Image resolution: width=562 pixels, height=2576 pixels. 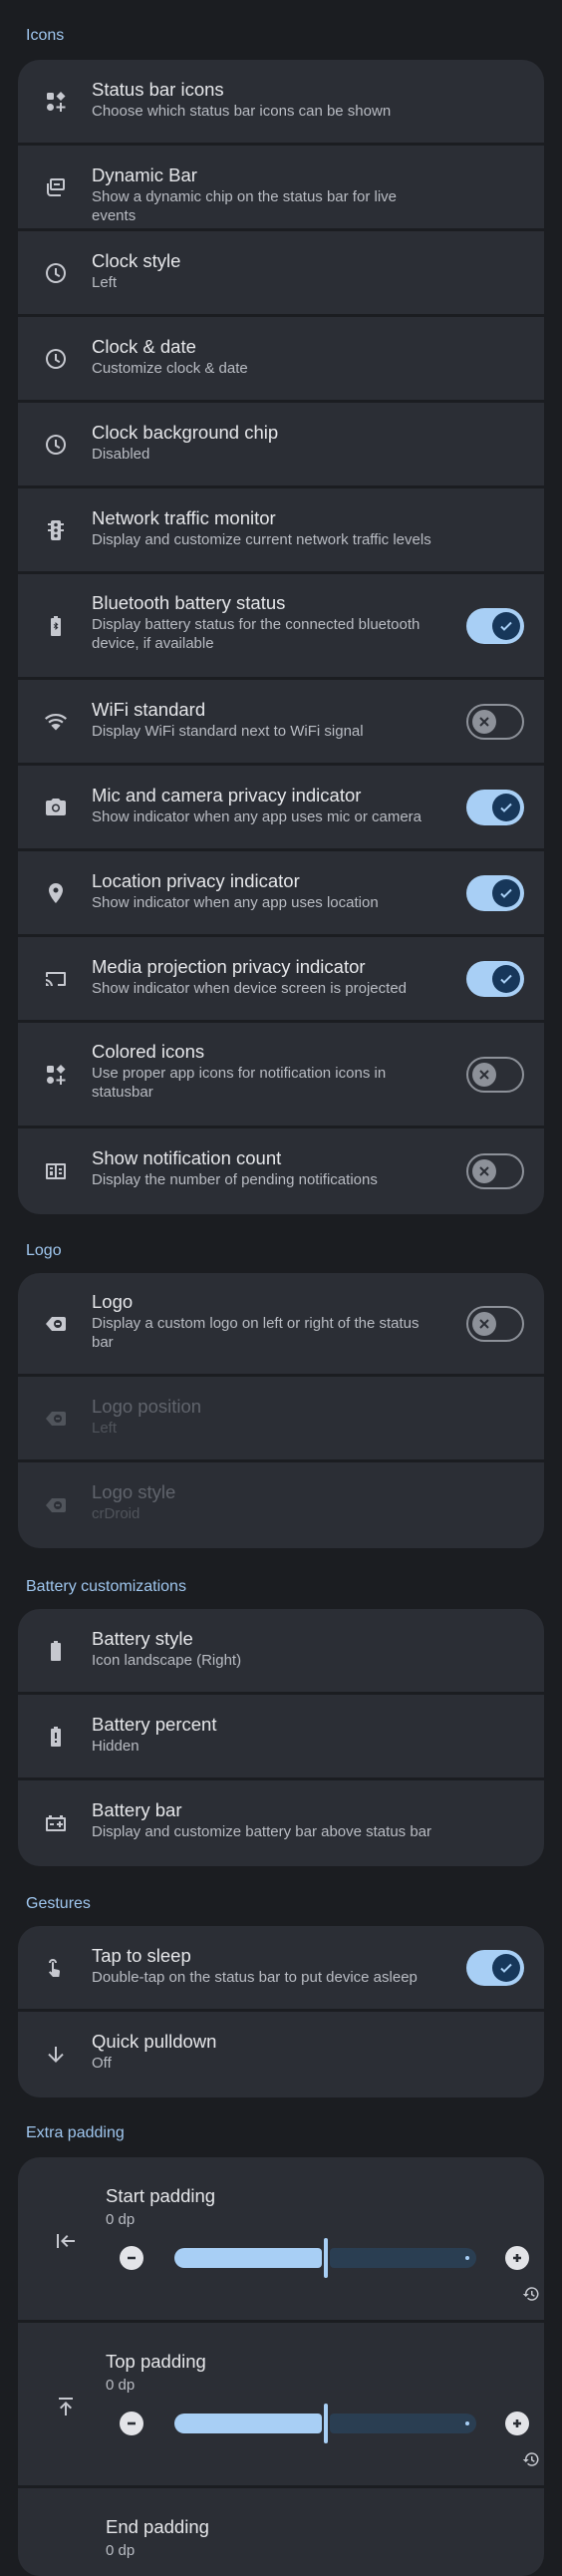 What do you see at coordinates (495, 721) in the screenshot?
I see `wifi-standard-toggle` at bounding box center [495, 721].